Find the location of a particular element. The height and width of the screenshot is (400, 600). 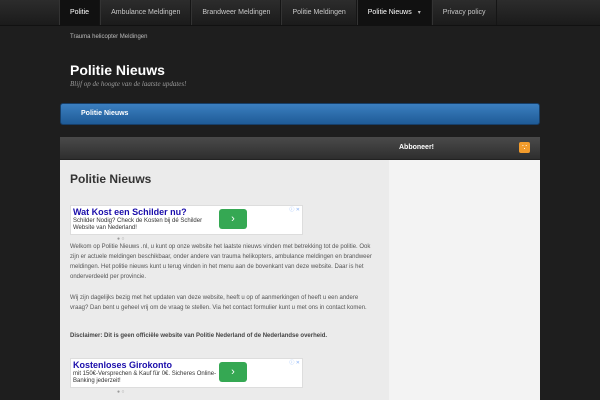

breadcrumb-bar: Politie Nieuws is located at coordinates (300, 114).